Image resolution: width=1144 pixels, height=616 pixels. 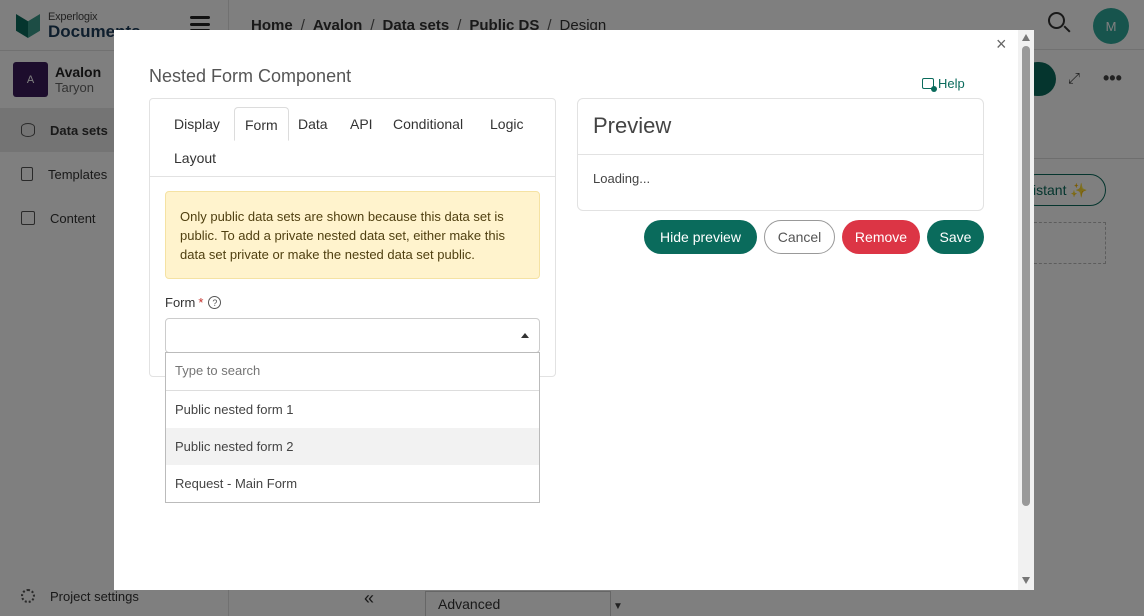 What do you see at coordinates (313, 124) in the screenshot?
I see `tab-data: Data` at bounding box center [313, 124].